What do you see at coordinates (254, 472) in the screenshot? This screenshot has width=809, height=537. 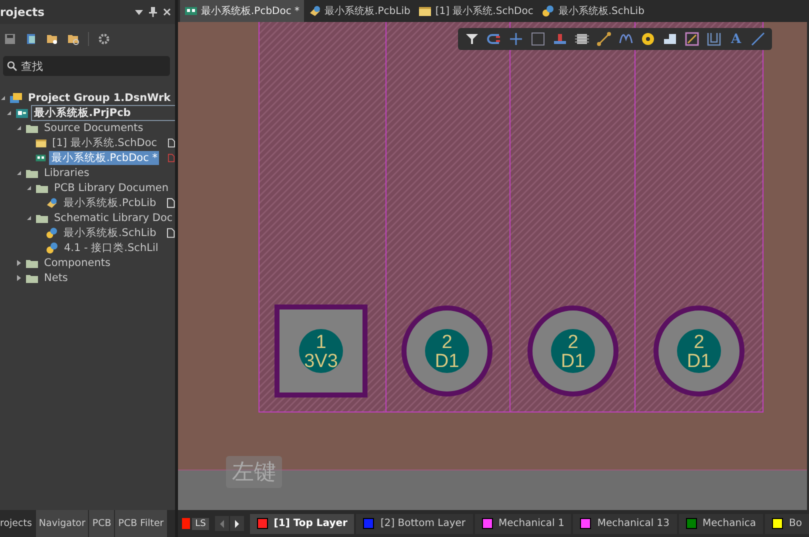 I see `key-hint: 左键` at bounding box center [254, 472].